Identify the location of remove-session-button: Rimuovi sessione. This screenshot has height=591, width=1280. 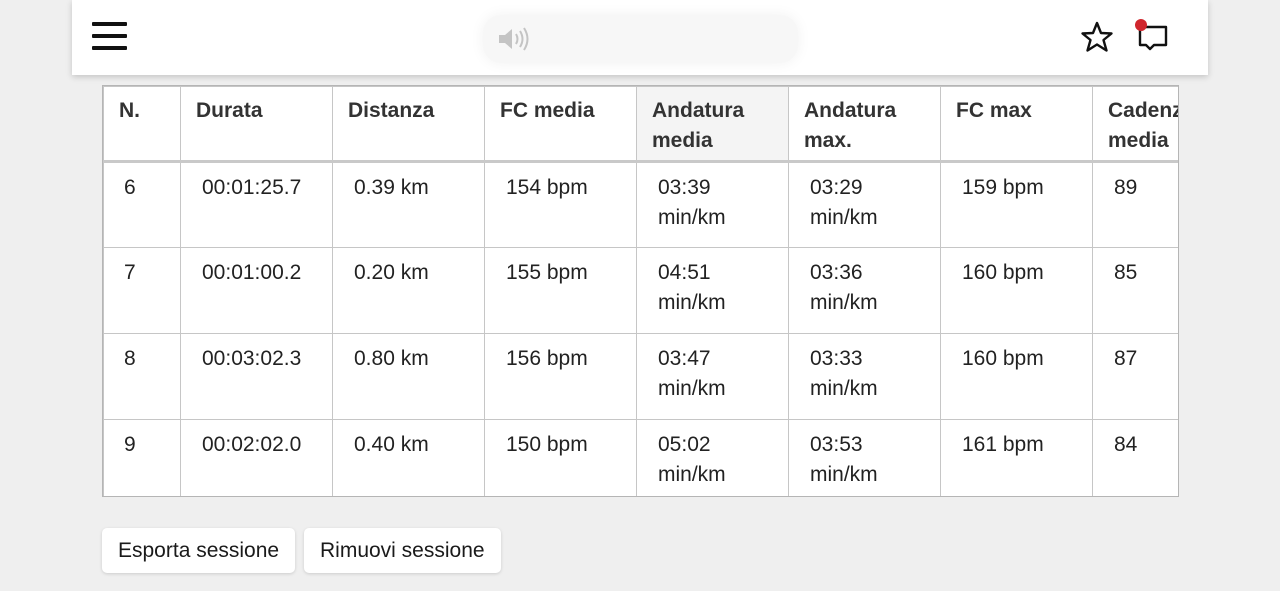
(402, 550).